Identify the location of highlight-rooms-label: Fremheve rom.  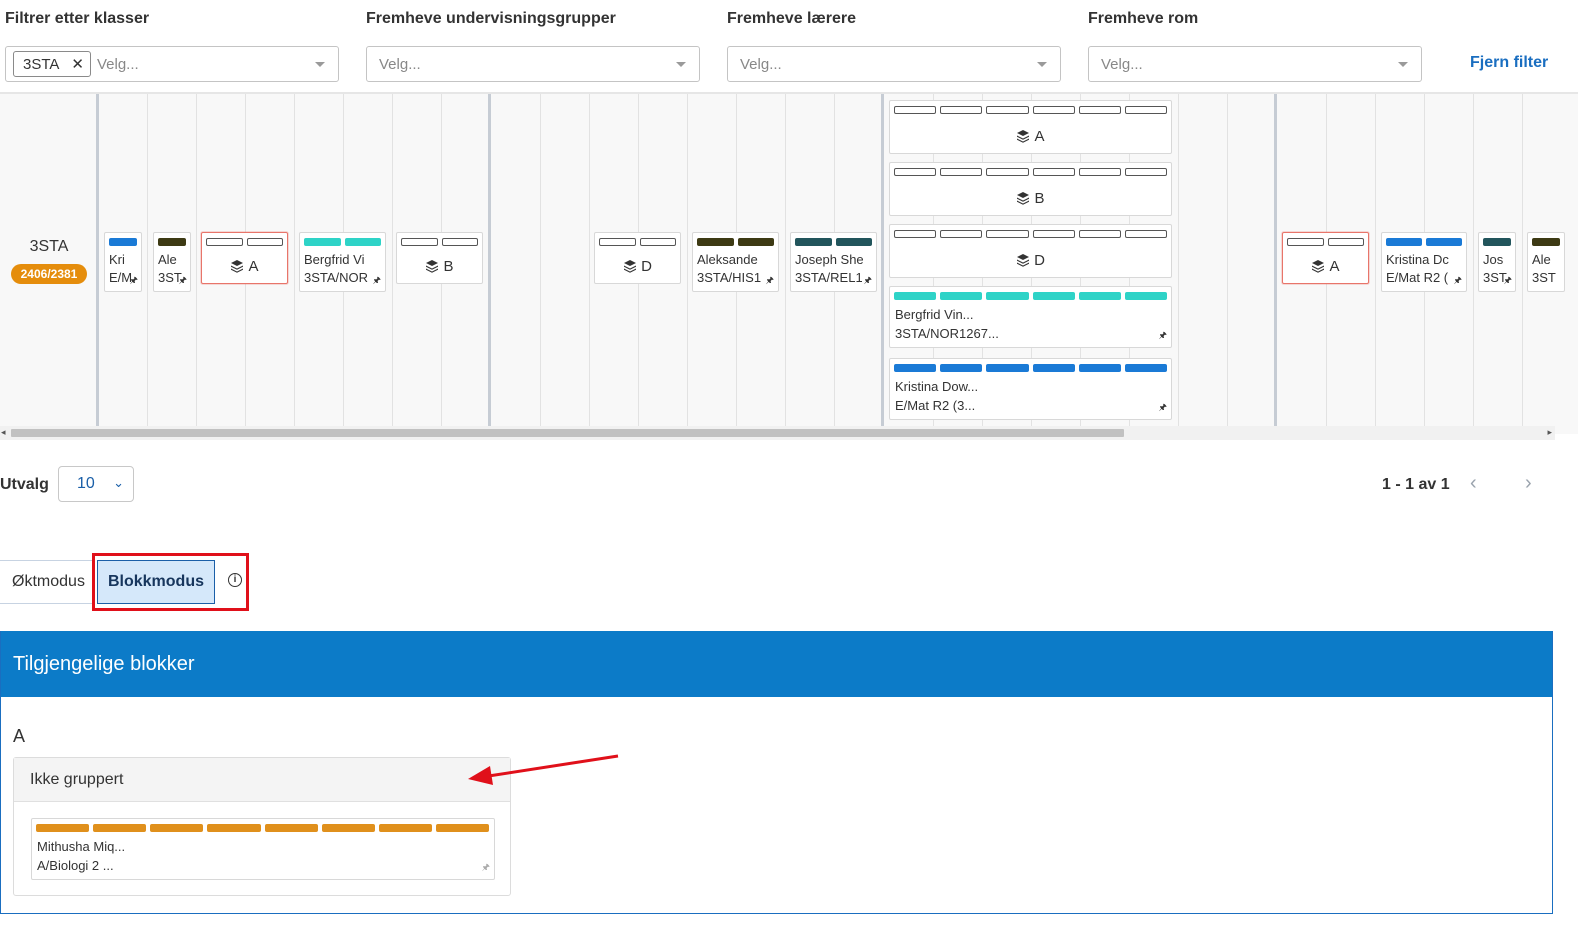
(1143, 18).